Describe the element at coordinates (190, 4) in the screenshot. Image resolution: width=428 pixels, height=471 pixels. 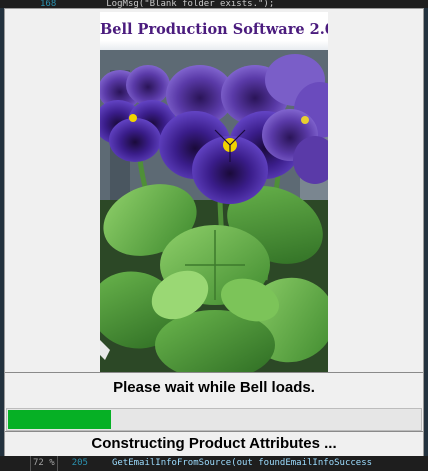
I see `code-line: LogMsg("Blank folder exists.");` at that location.